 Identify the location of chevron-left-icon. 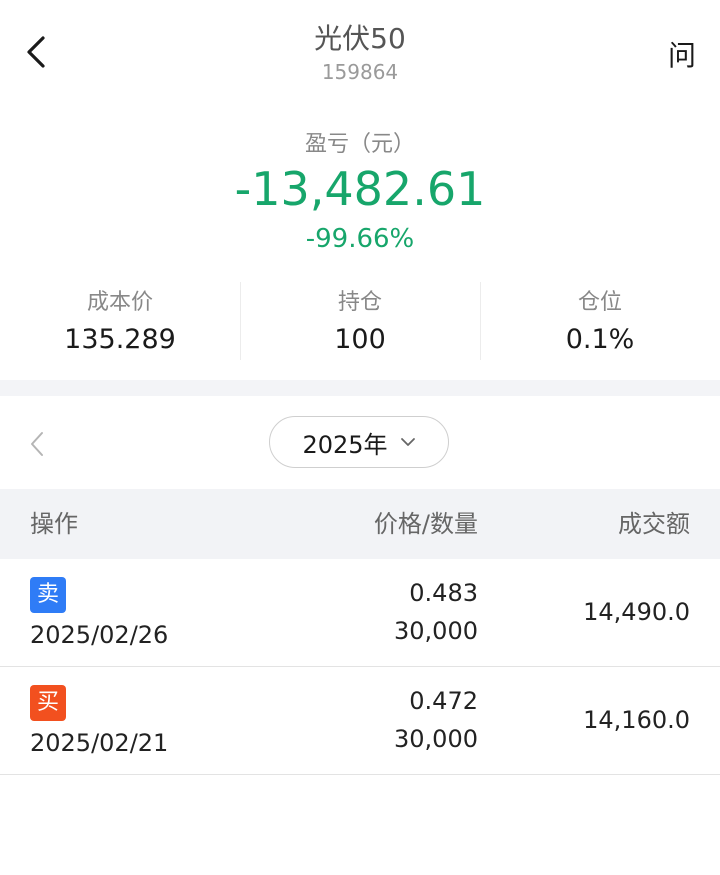
(37, 444).